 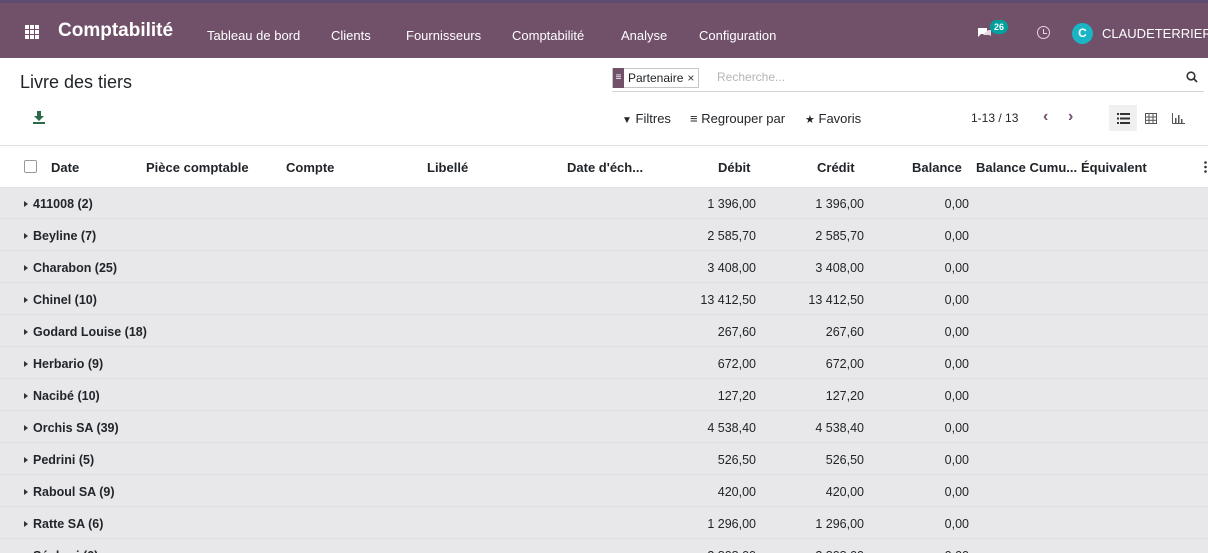 What do you see at coordinates (443, 35) in the screenshot?
I see `menu-item-fournisseurs: Fournisseurs` at bounding box center [443, 35].